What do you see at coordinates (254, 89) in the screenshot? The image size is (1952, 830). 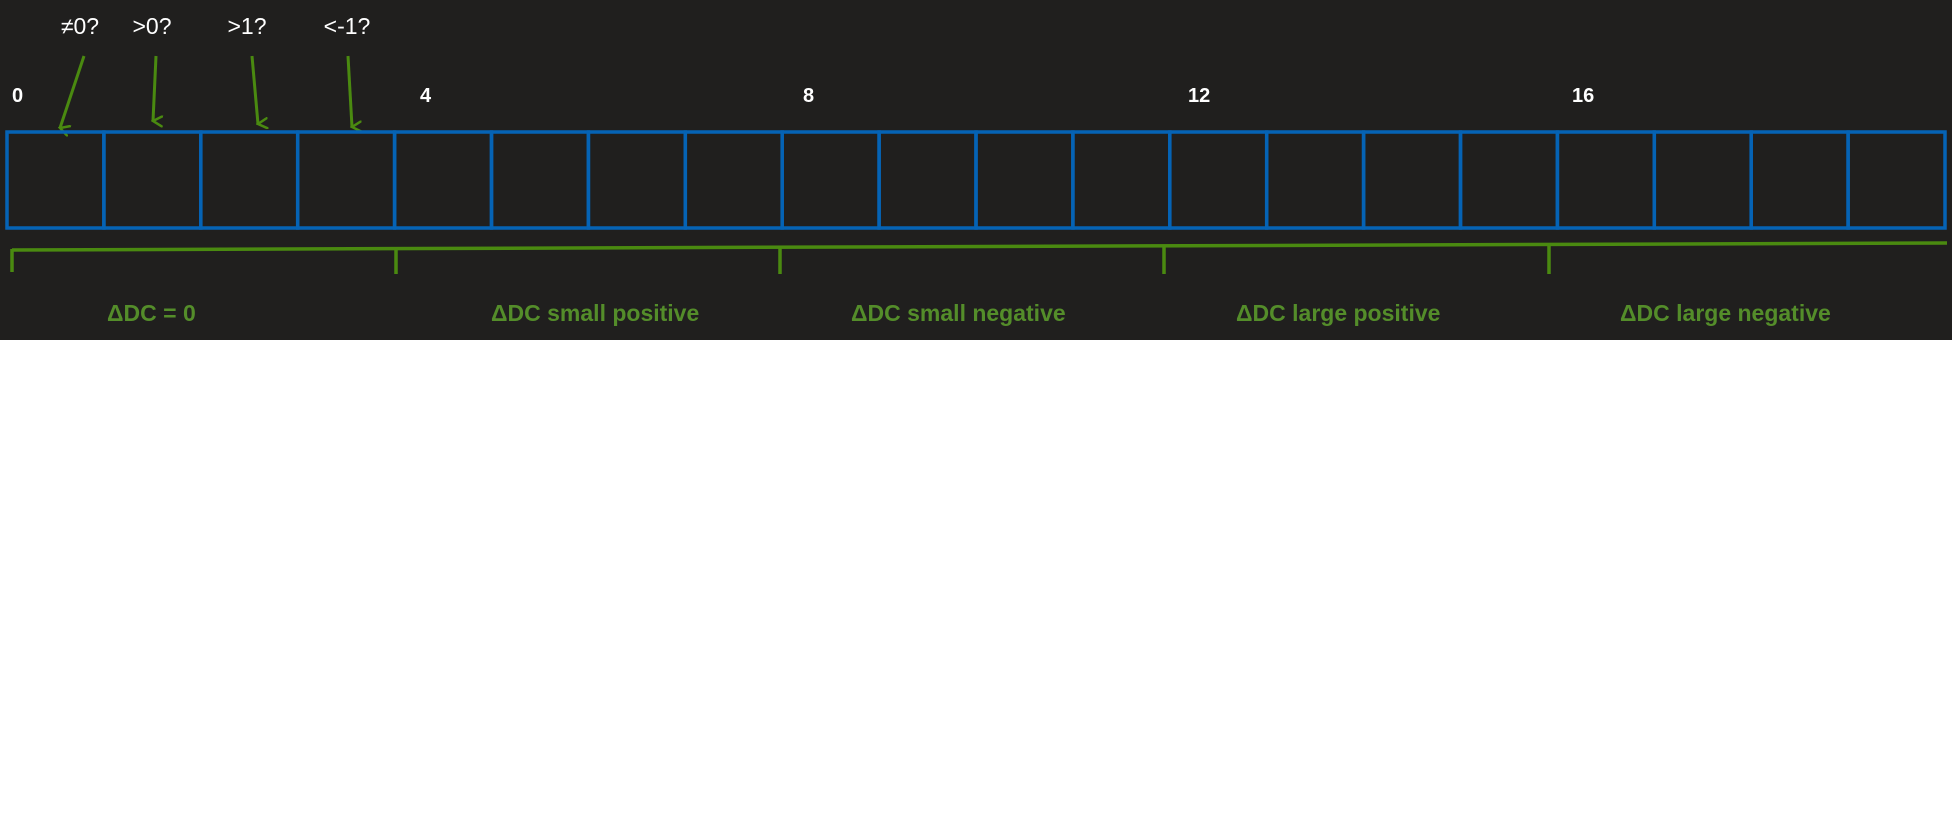 I see `arrow-greater-than-one` at bounding box center [254, 89].